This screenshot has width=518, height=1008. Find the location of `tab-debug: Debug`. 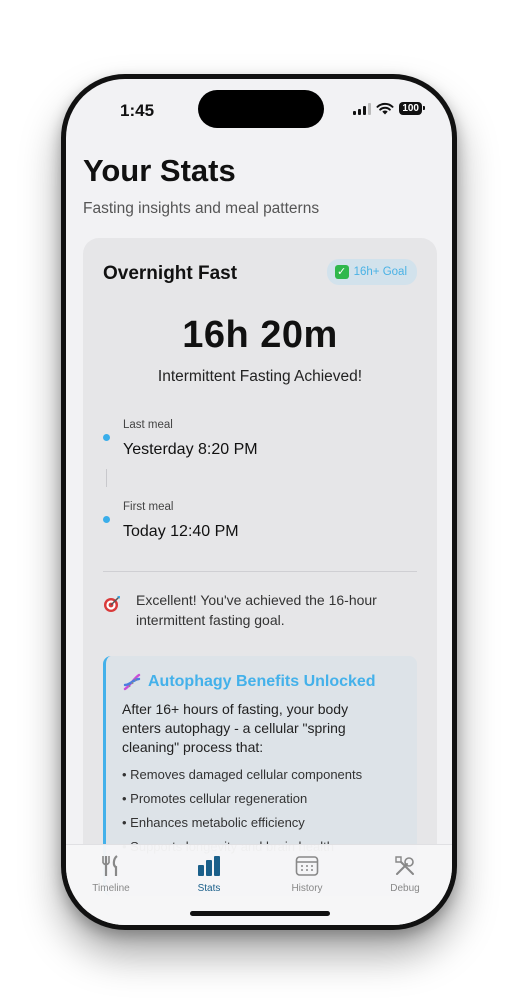

tab-debug: Debug is located at coordinates (405, 873).